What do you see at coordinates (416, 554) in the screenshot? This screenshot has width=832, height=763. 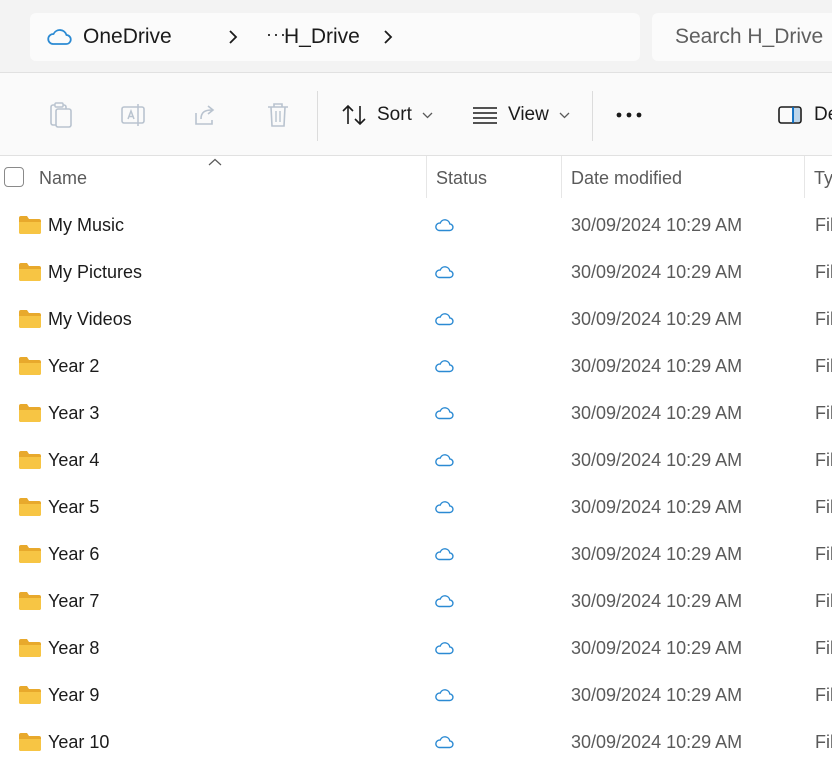 I see `file-list-row: Year 6 30/09/2024 10:29 AM Fil` at bounding box center [416, 554].